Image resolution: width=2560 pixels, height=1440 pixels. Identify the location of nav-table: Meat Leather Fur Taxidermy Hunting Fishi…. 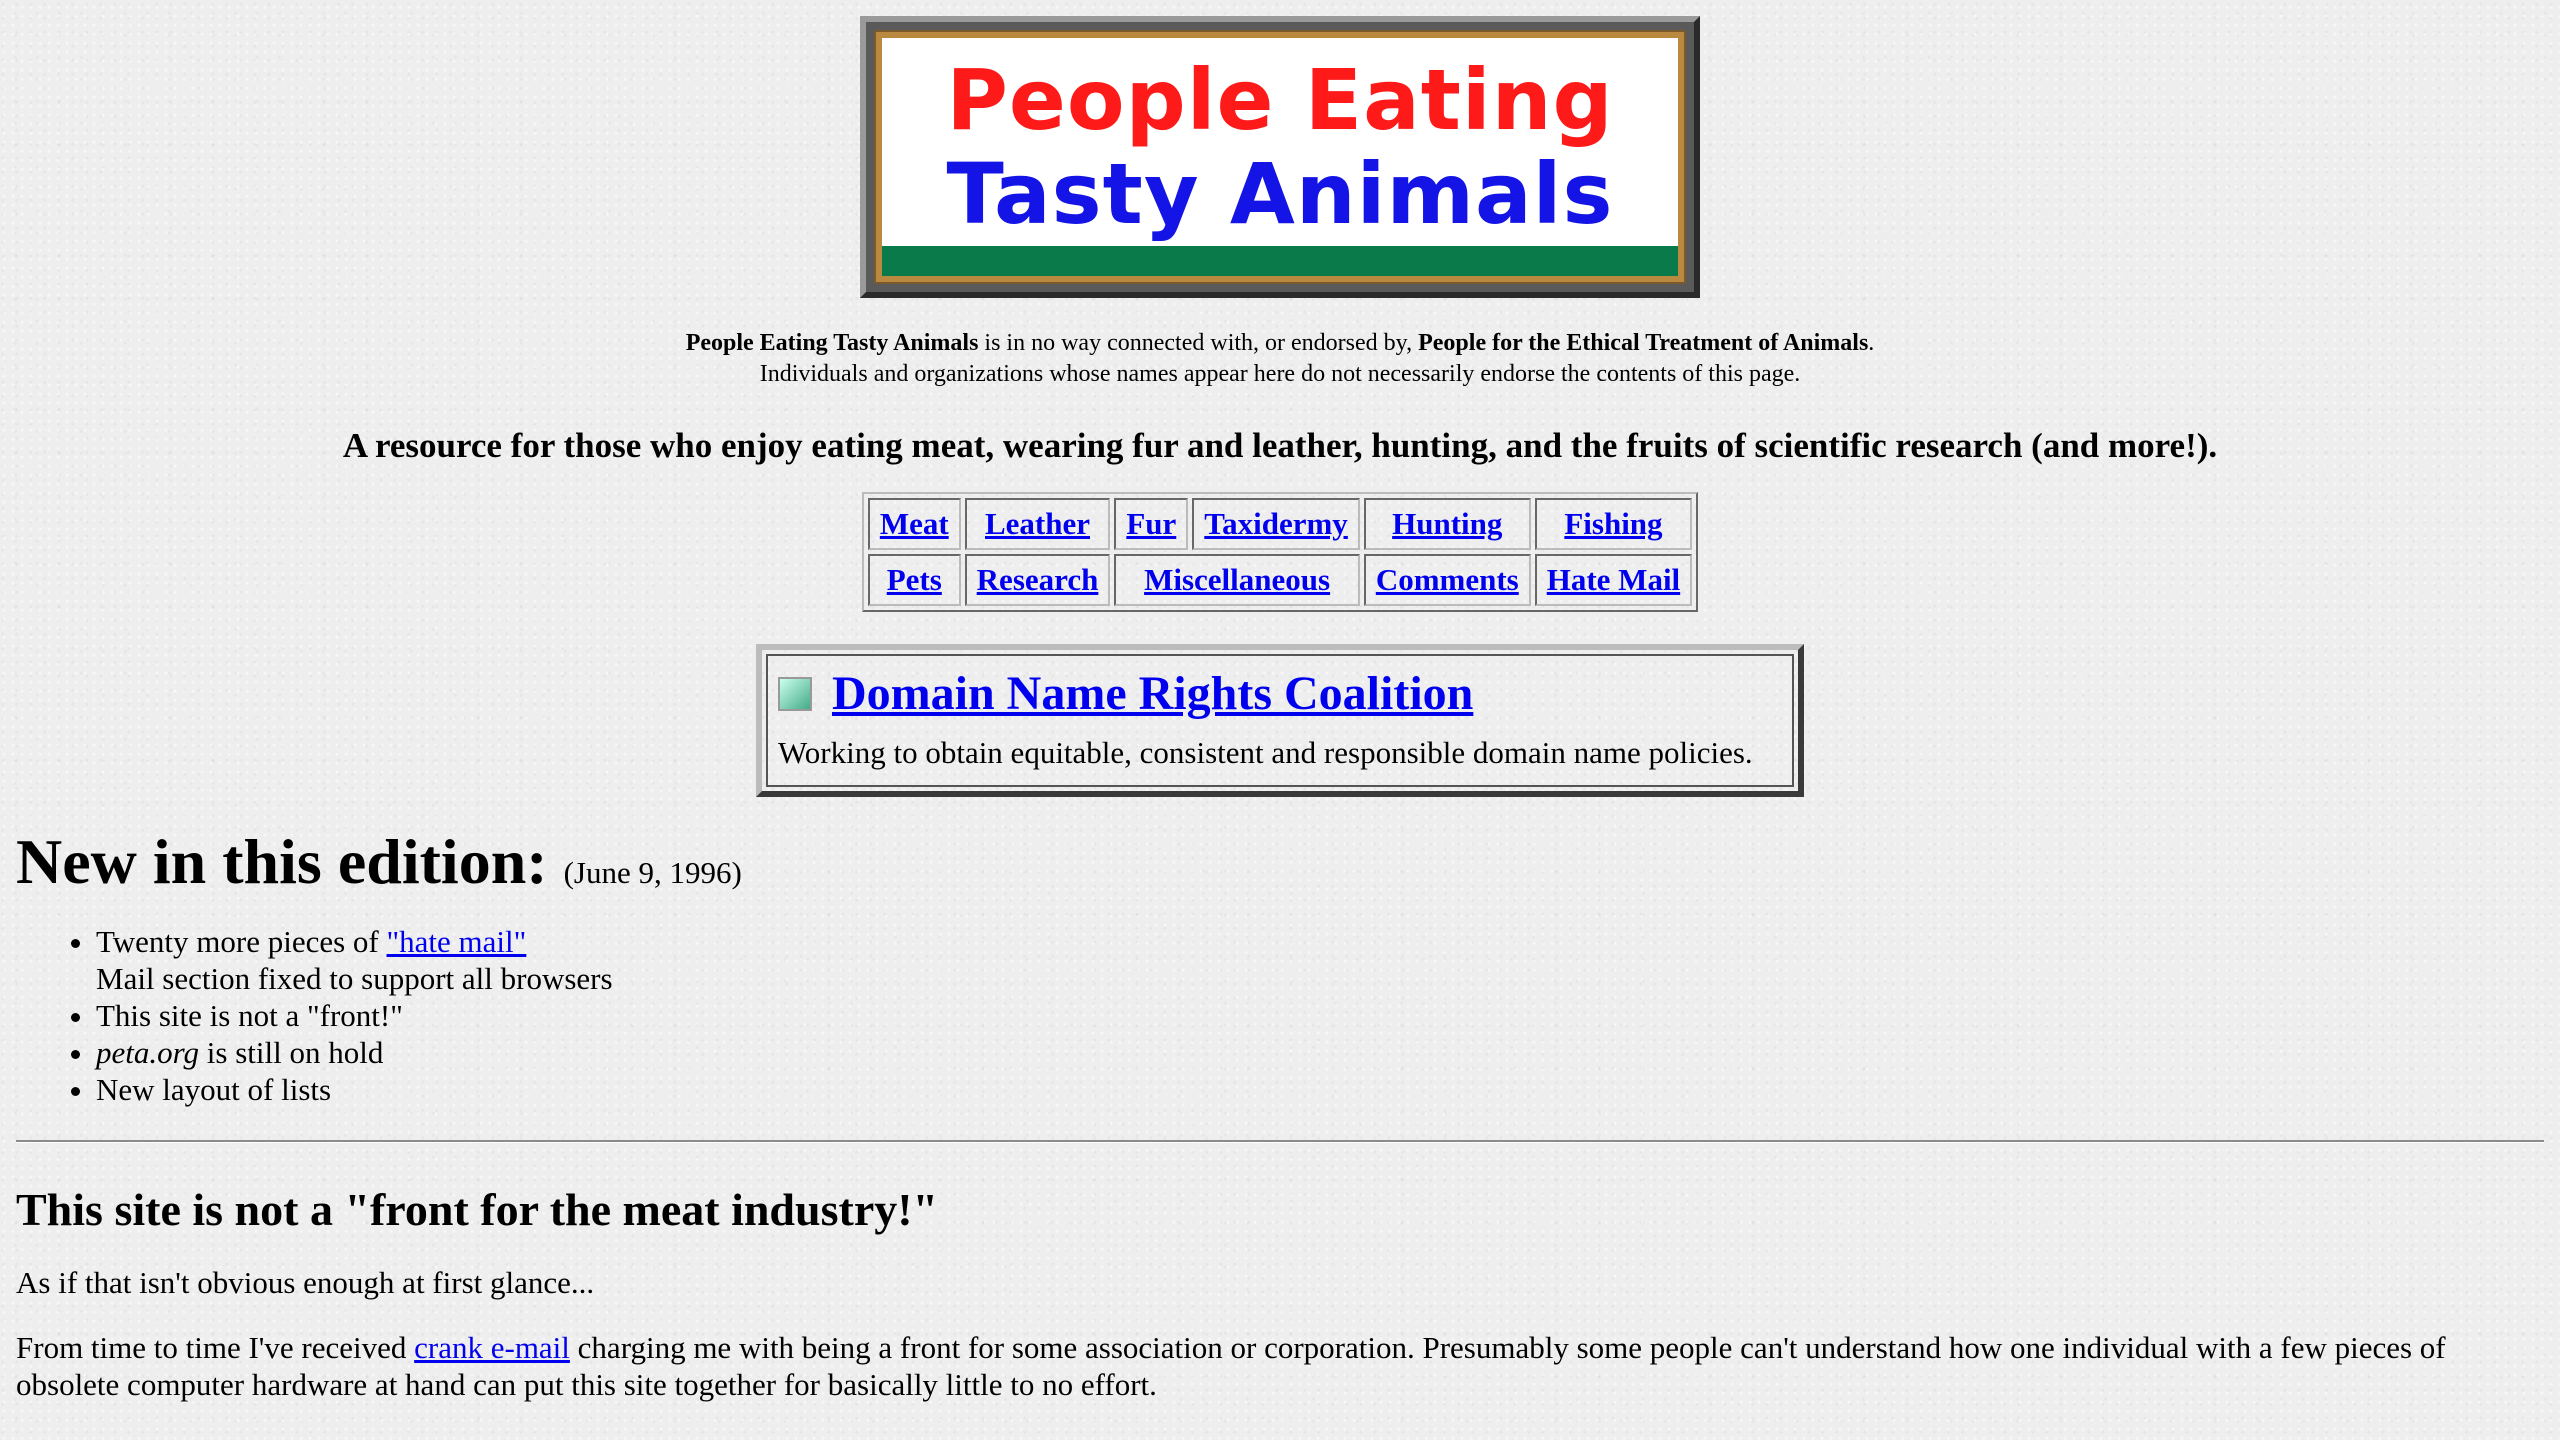
(1280, 552).